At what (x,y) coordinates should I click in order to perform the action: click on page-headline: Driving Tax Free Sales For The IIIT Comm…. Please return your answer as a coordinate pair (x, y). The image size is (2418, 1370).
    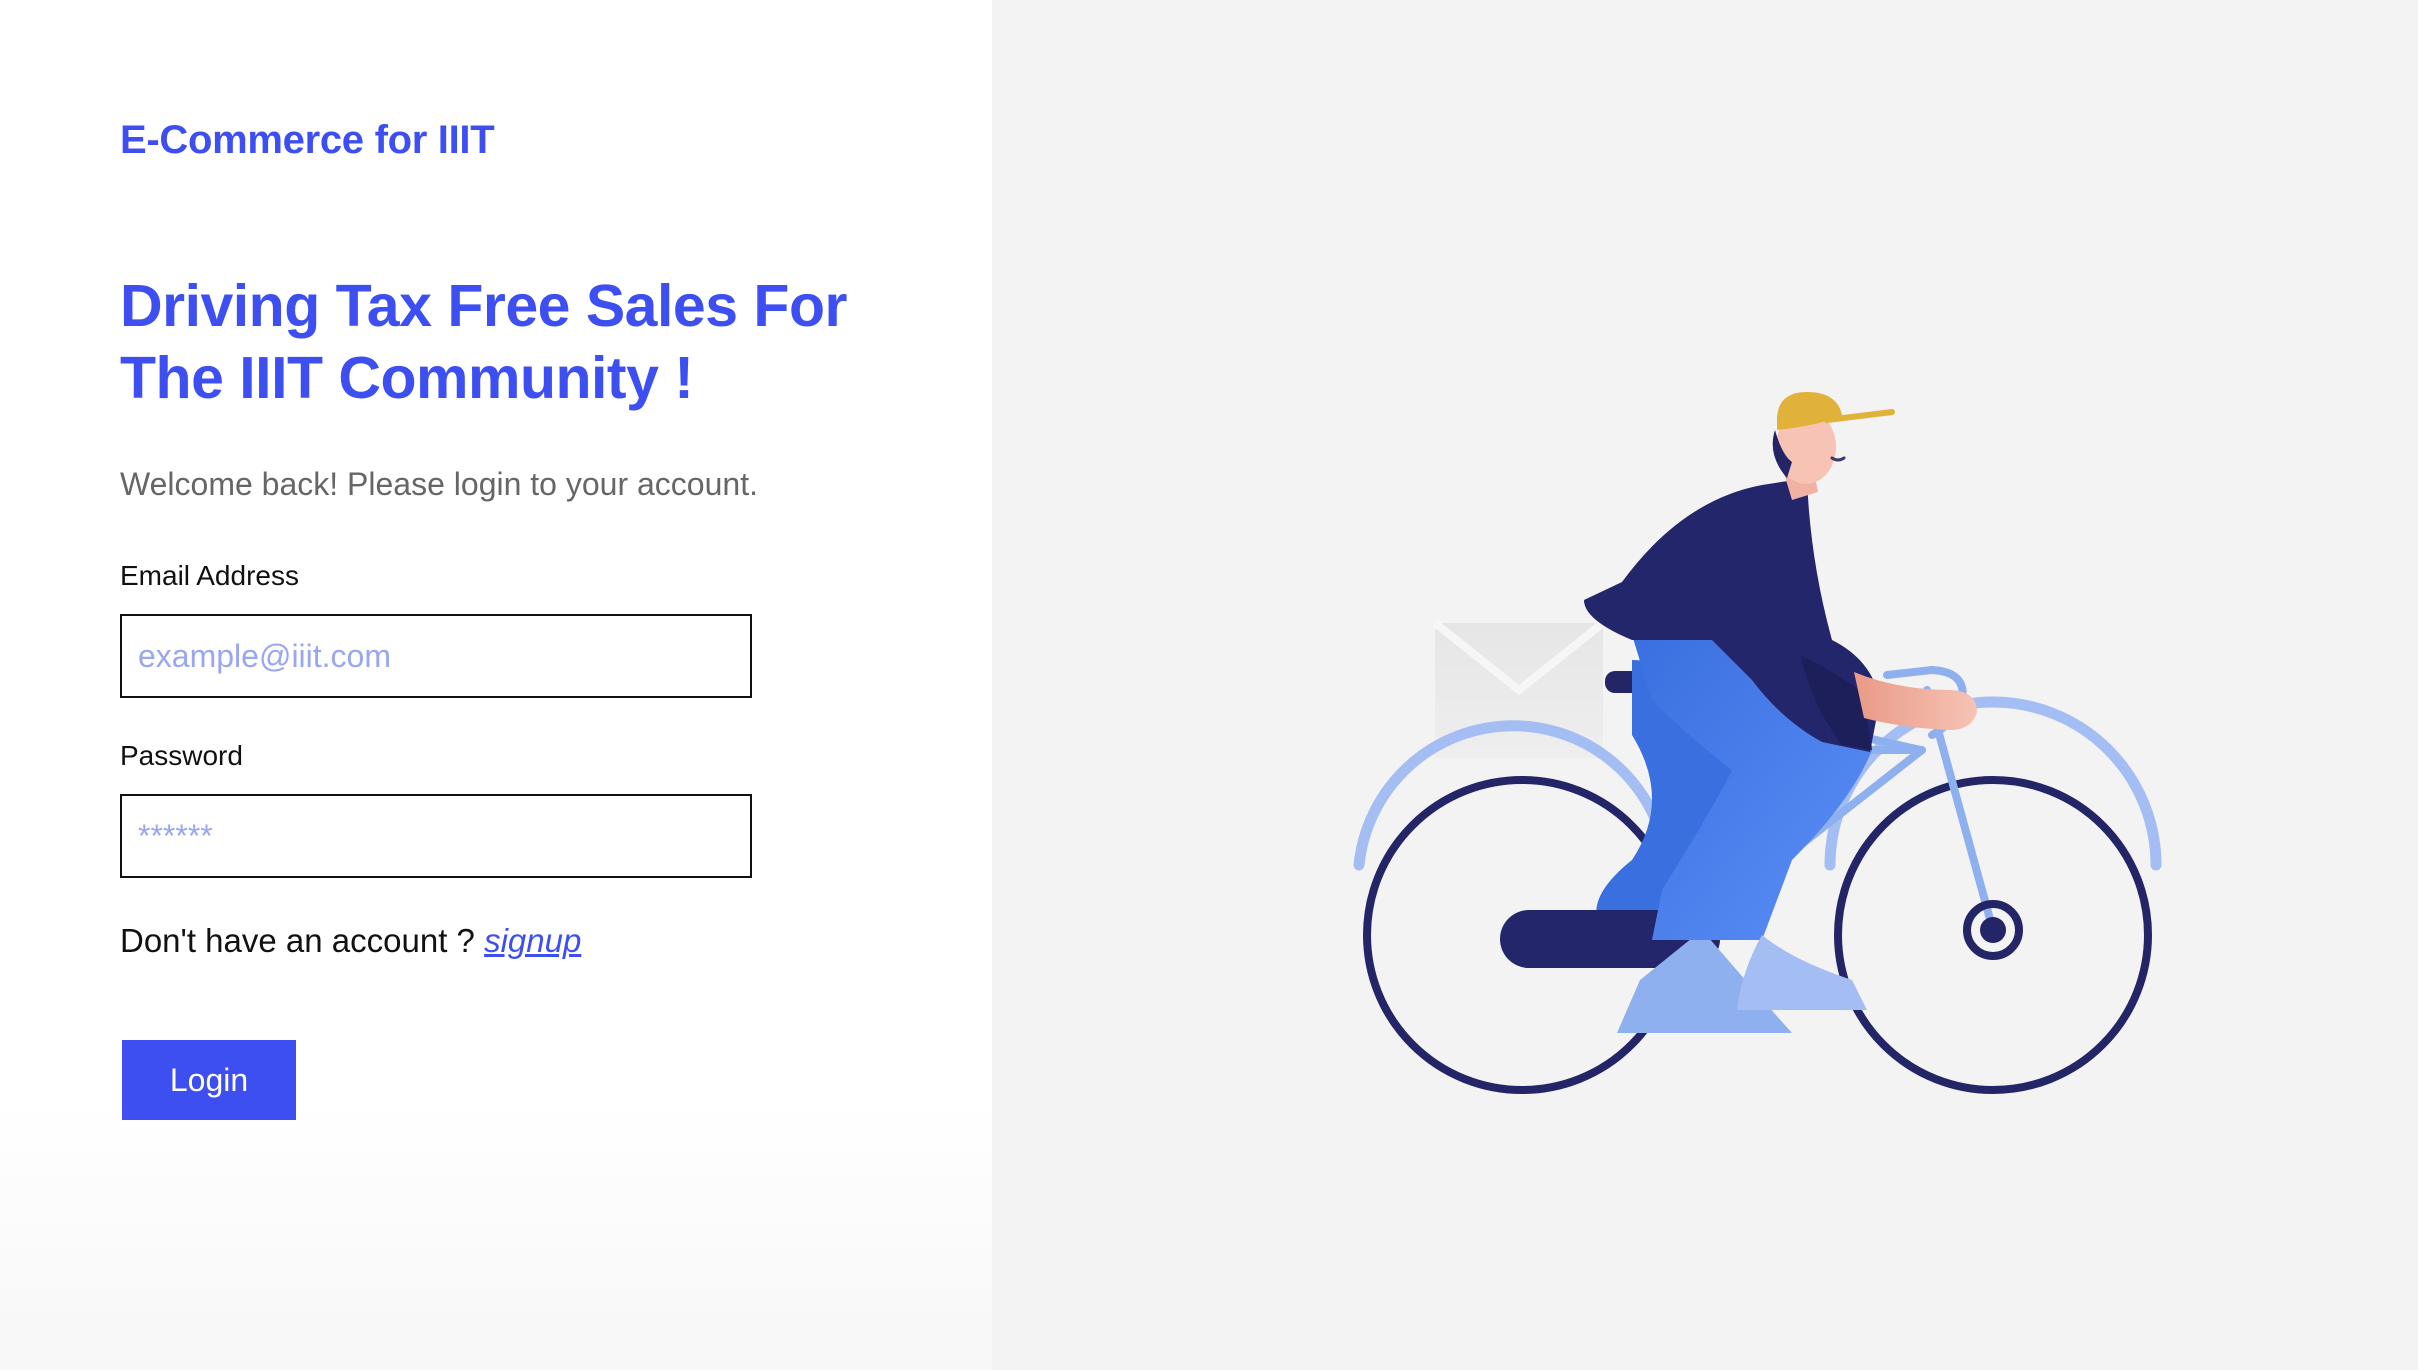
    Looking at the image, I should click on (510, 342).